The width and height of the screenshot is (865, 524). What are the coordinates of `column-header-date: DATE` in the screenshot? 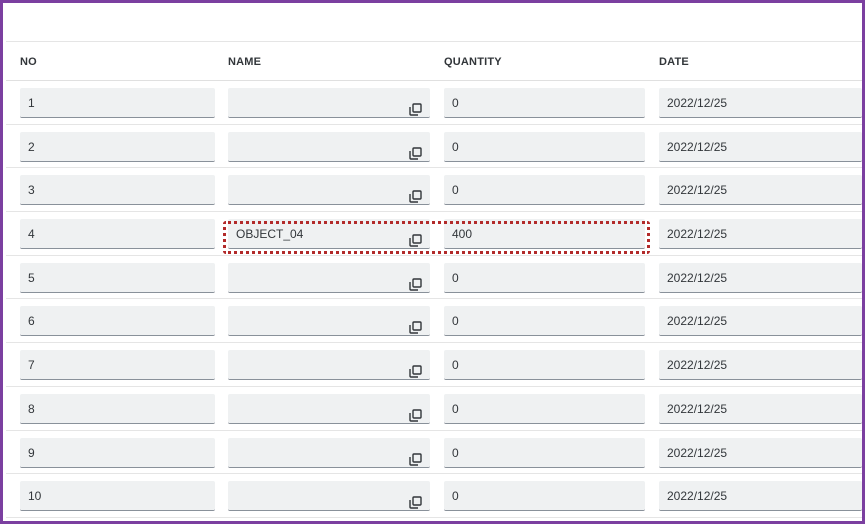 It's located at (674, 62).